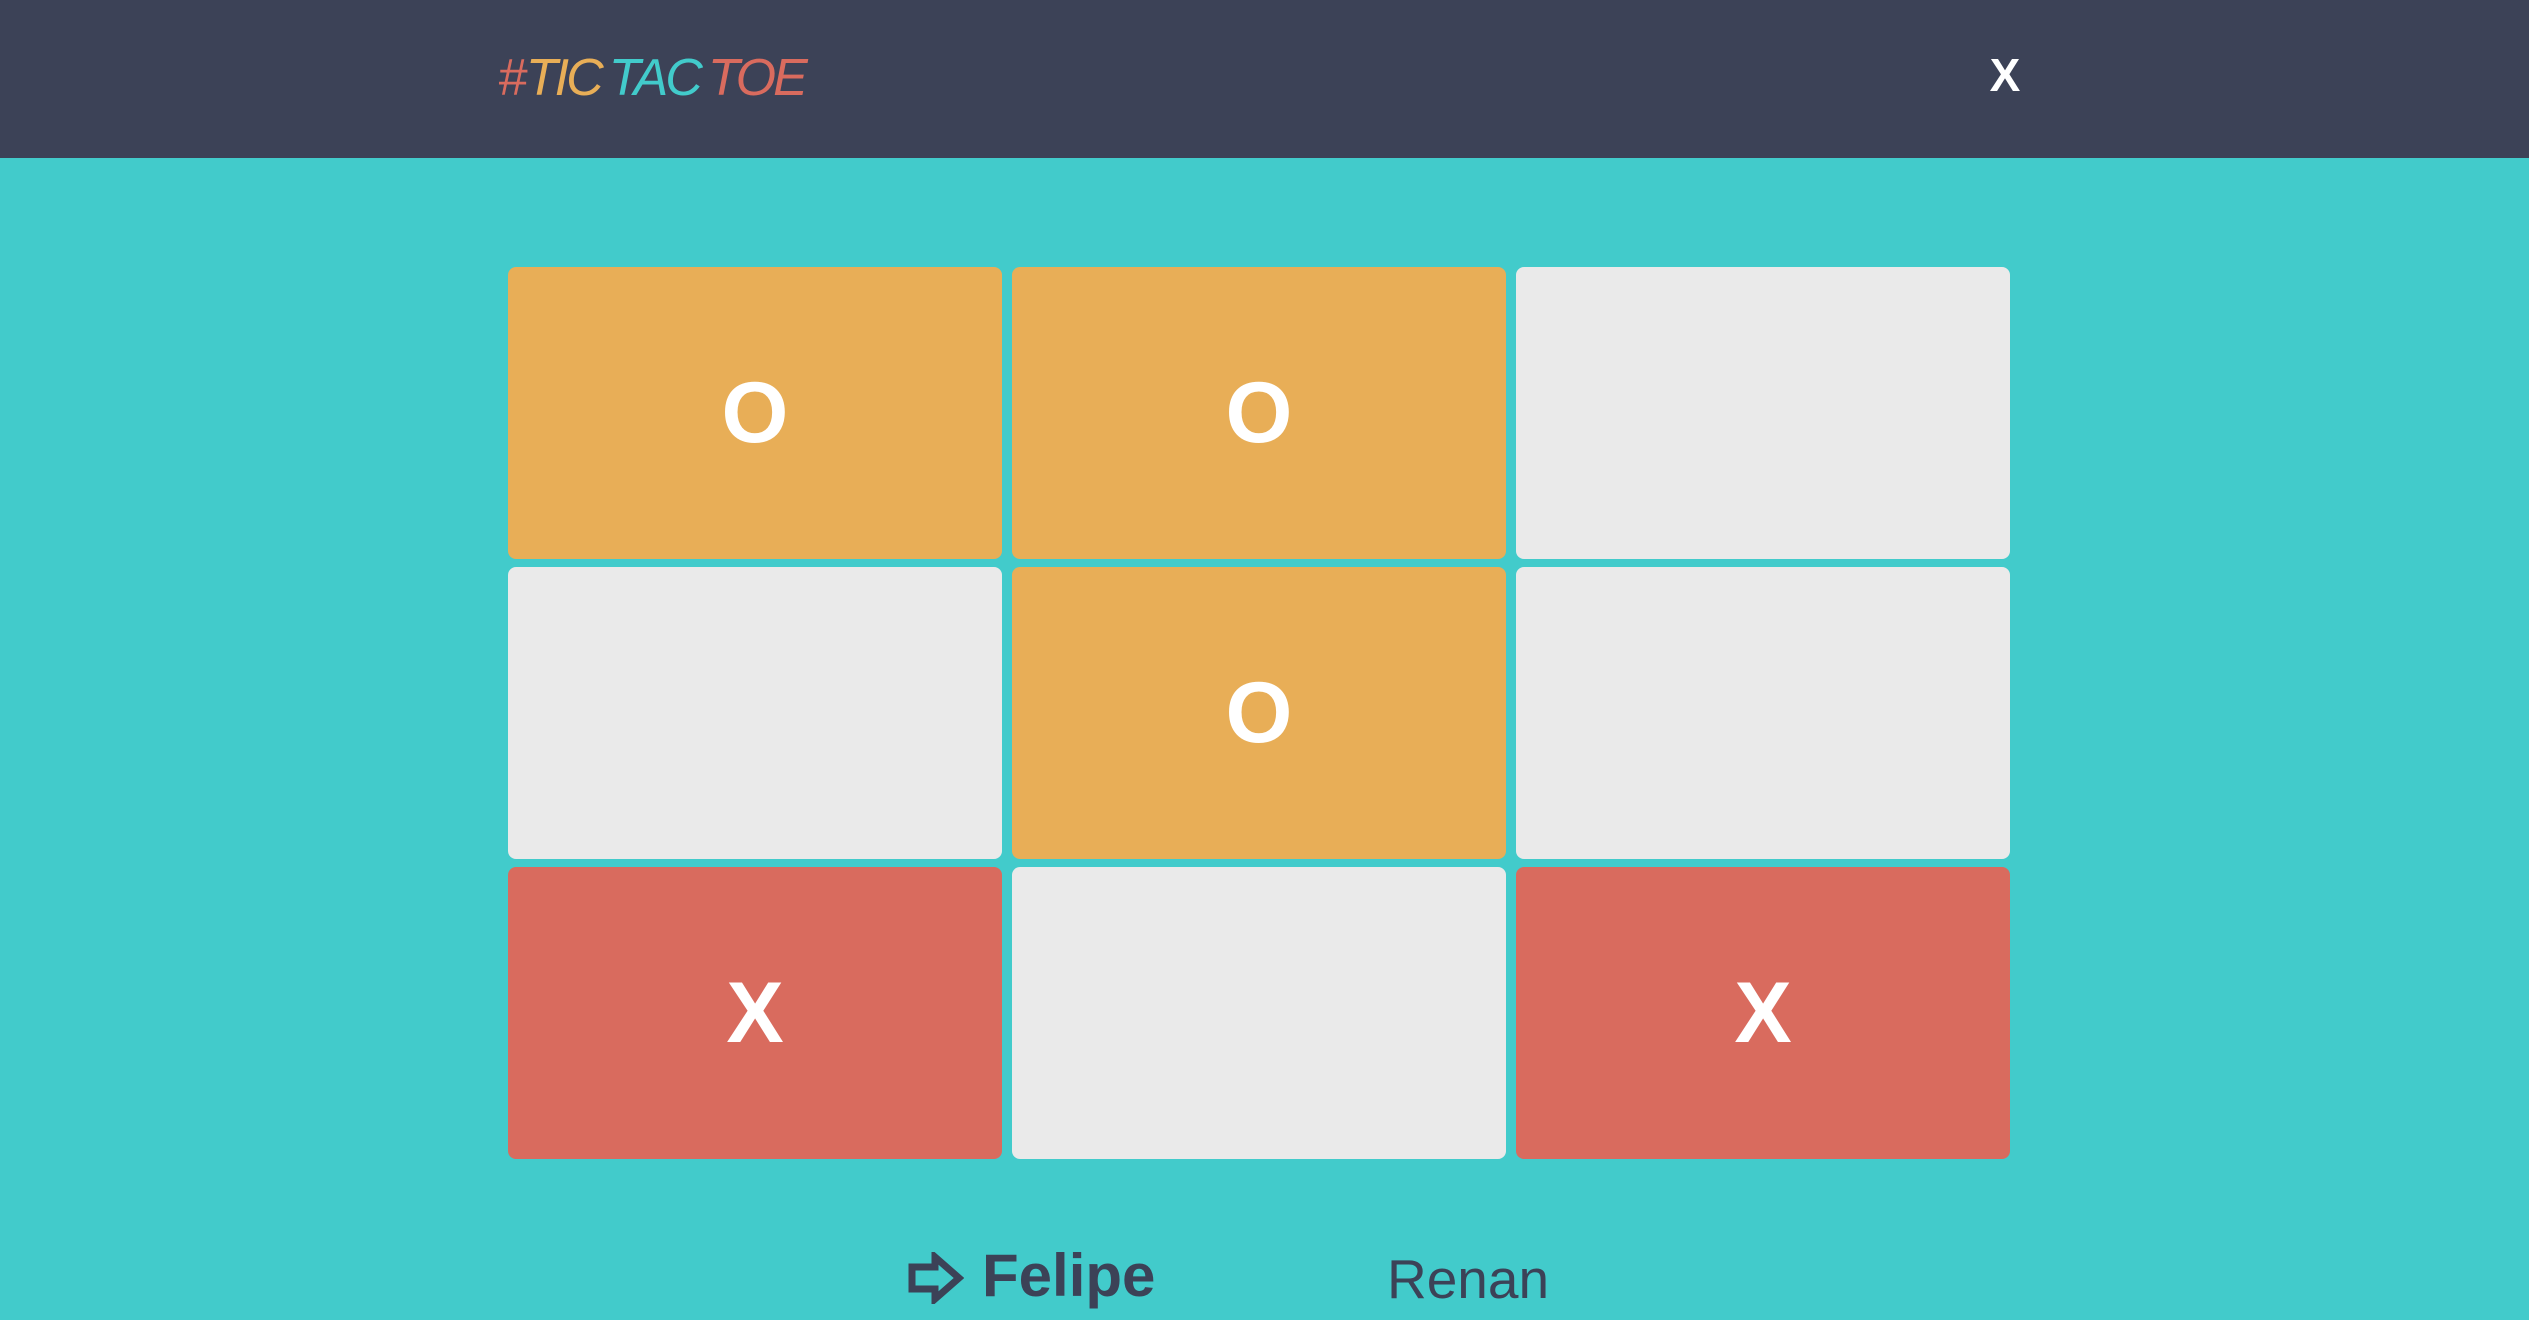 The width and height of the screenshot is (2529, 1320). What do you see at coordinates (1264, 1278) in the screenshot?
I see `players-bar: Felipe Renan` at bounding box center [1264, 1278].